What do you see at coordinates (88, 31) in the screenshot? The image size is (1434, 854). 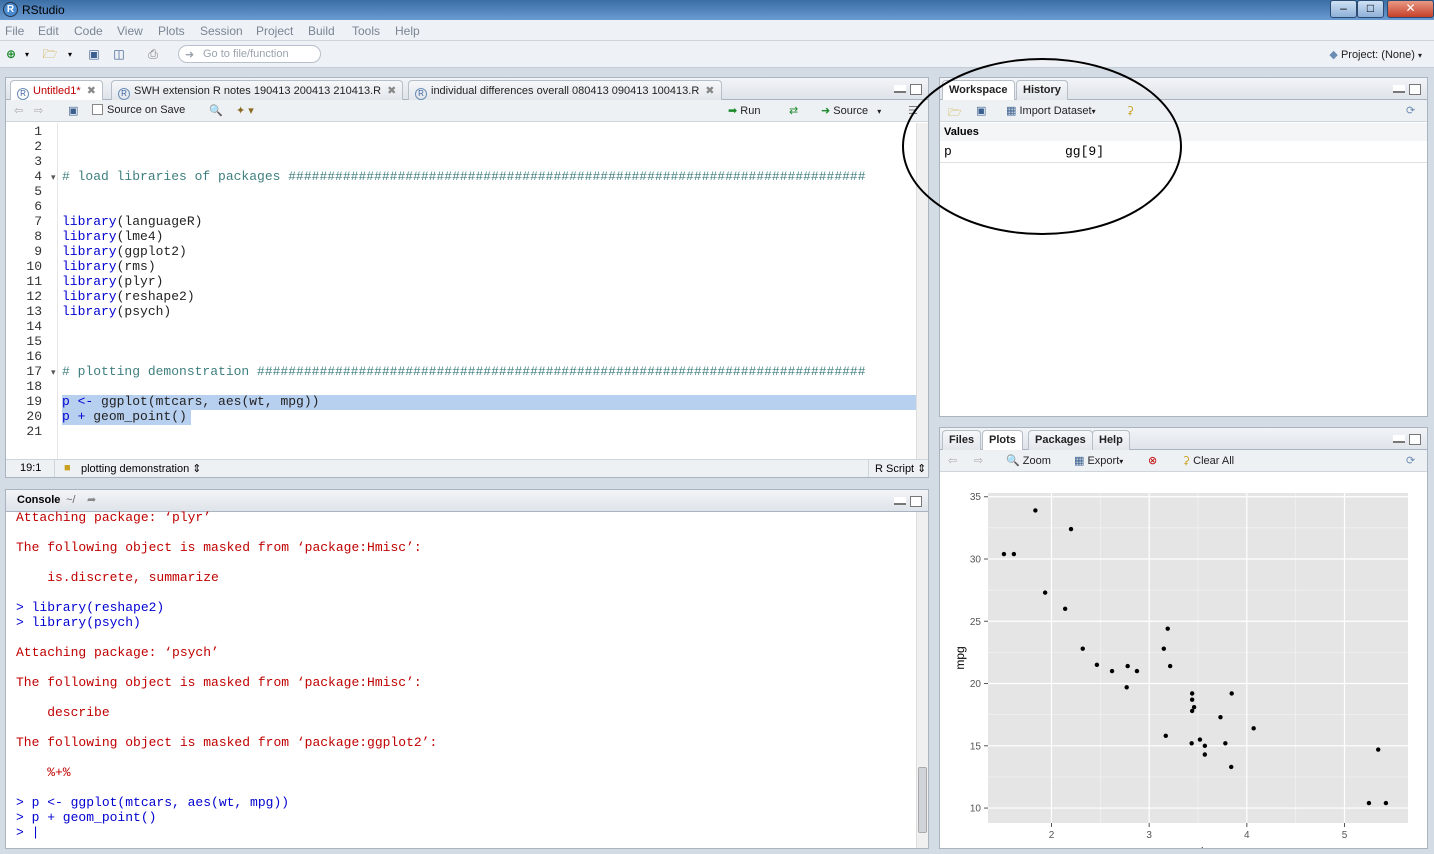 I see `menu-code: Code` at bounding box center [88, 31].